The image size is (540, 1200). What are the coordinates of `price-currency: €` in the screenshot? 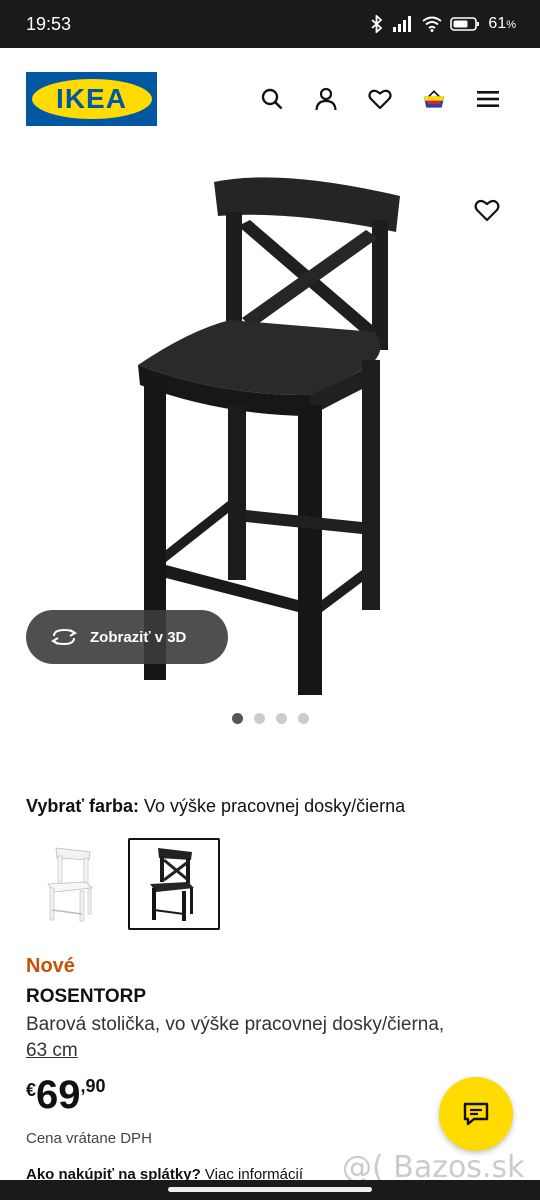 It's located at (31, 1090).